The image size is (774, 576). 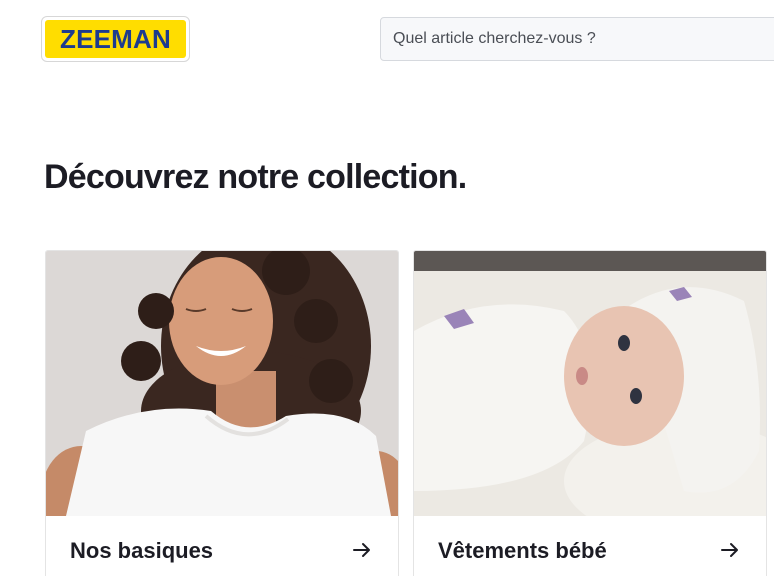 What do you see at coordinates (142, 550) in the screenshot?
I see `card-label: Nos basiques` at bounding box center [142, 550].